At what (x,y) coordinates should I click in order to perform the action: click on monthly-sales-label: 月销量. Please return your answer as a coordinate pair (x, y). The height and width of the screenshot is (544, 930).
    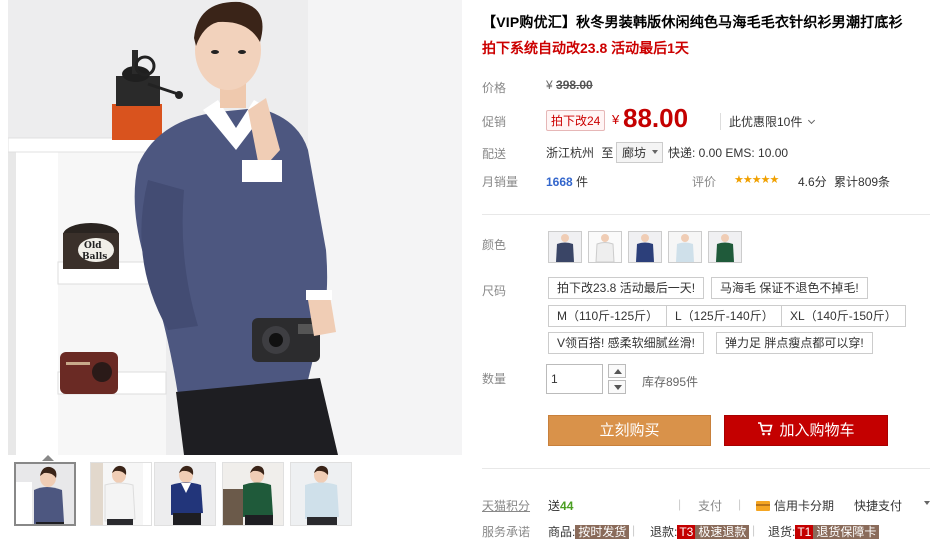
    Looking at the image, I should click on (500, 182).